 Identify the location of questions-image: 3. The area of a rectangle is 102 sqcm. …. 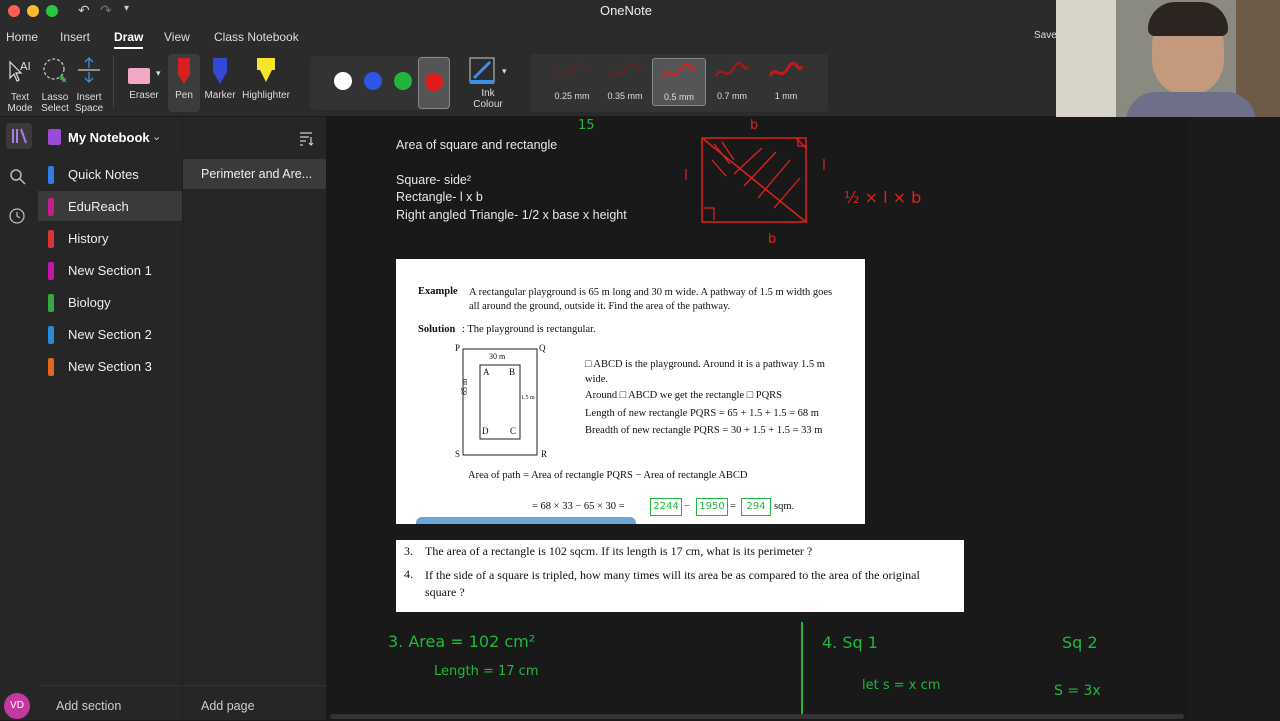
(680, 576).